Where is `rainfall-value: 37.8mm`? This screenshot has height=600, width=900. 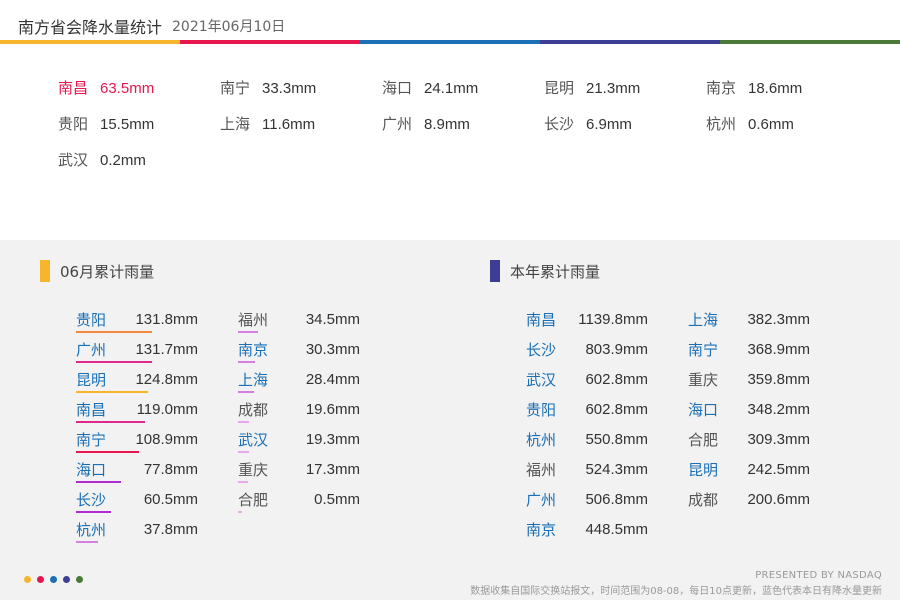
rainfall-value: 37.8mm is located at coordinates (170, 529).